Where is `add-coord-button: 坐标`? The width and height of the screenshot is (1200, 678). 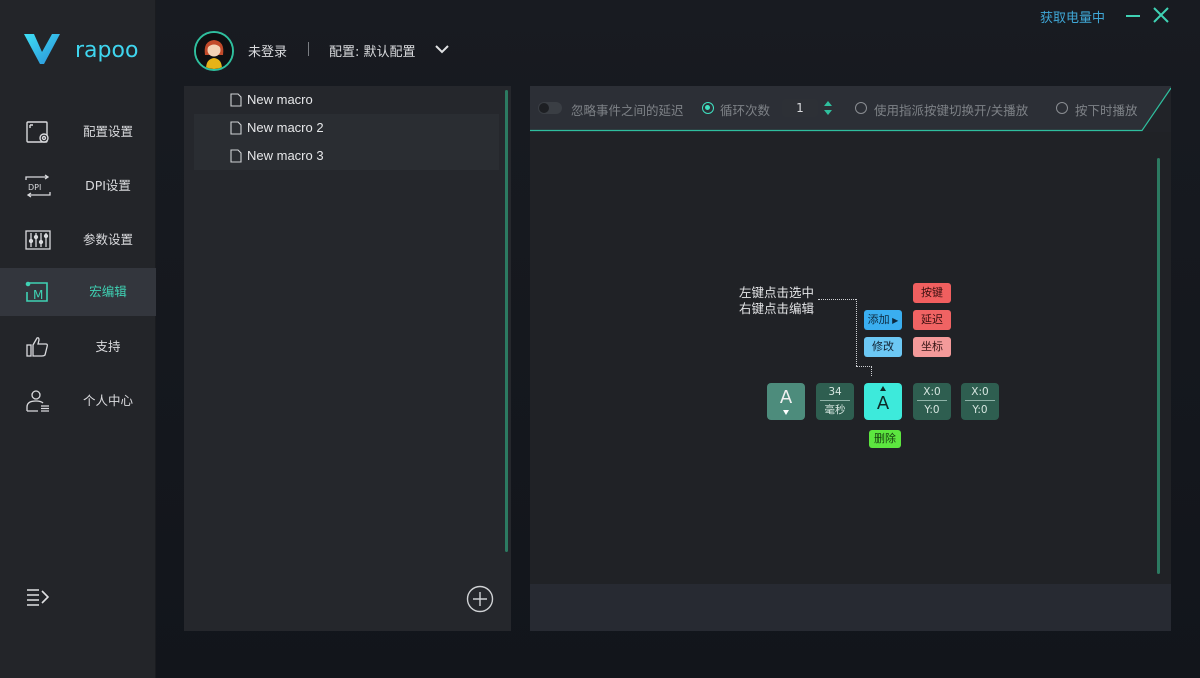
add-coord-button: 坐标 is located at coordinates (932, 347).